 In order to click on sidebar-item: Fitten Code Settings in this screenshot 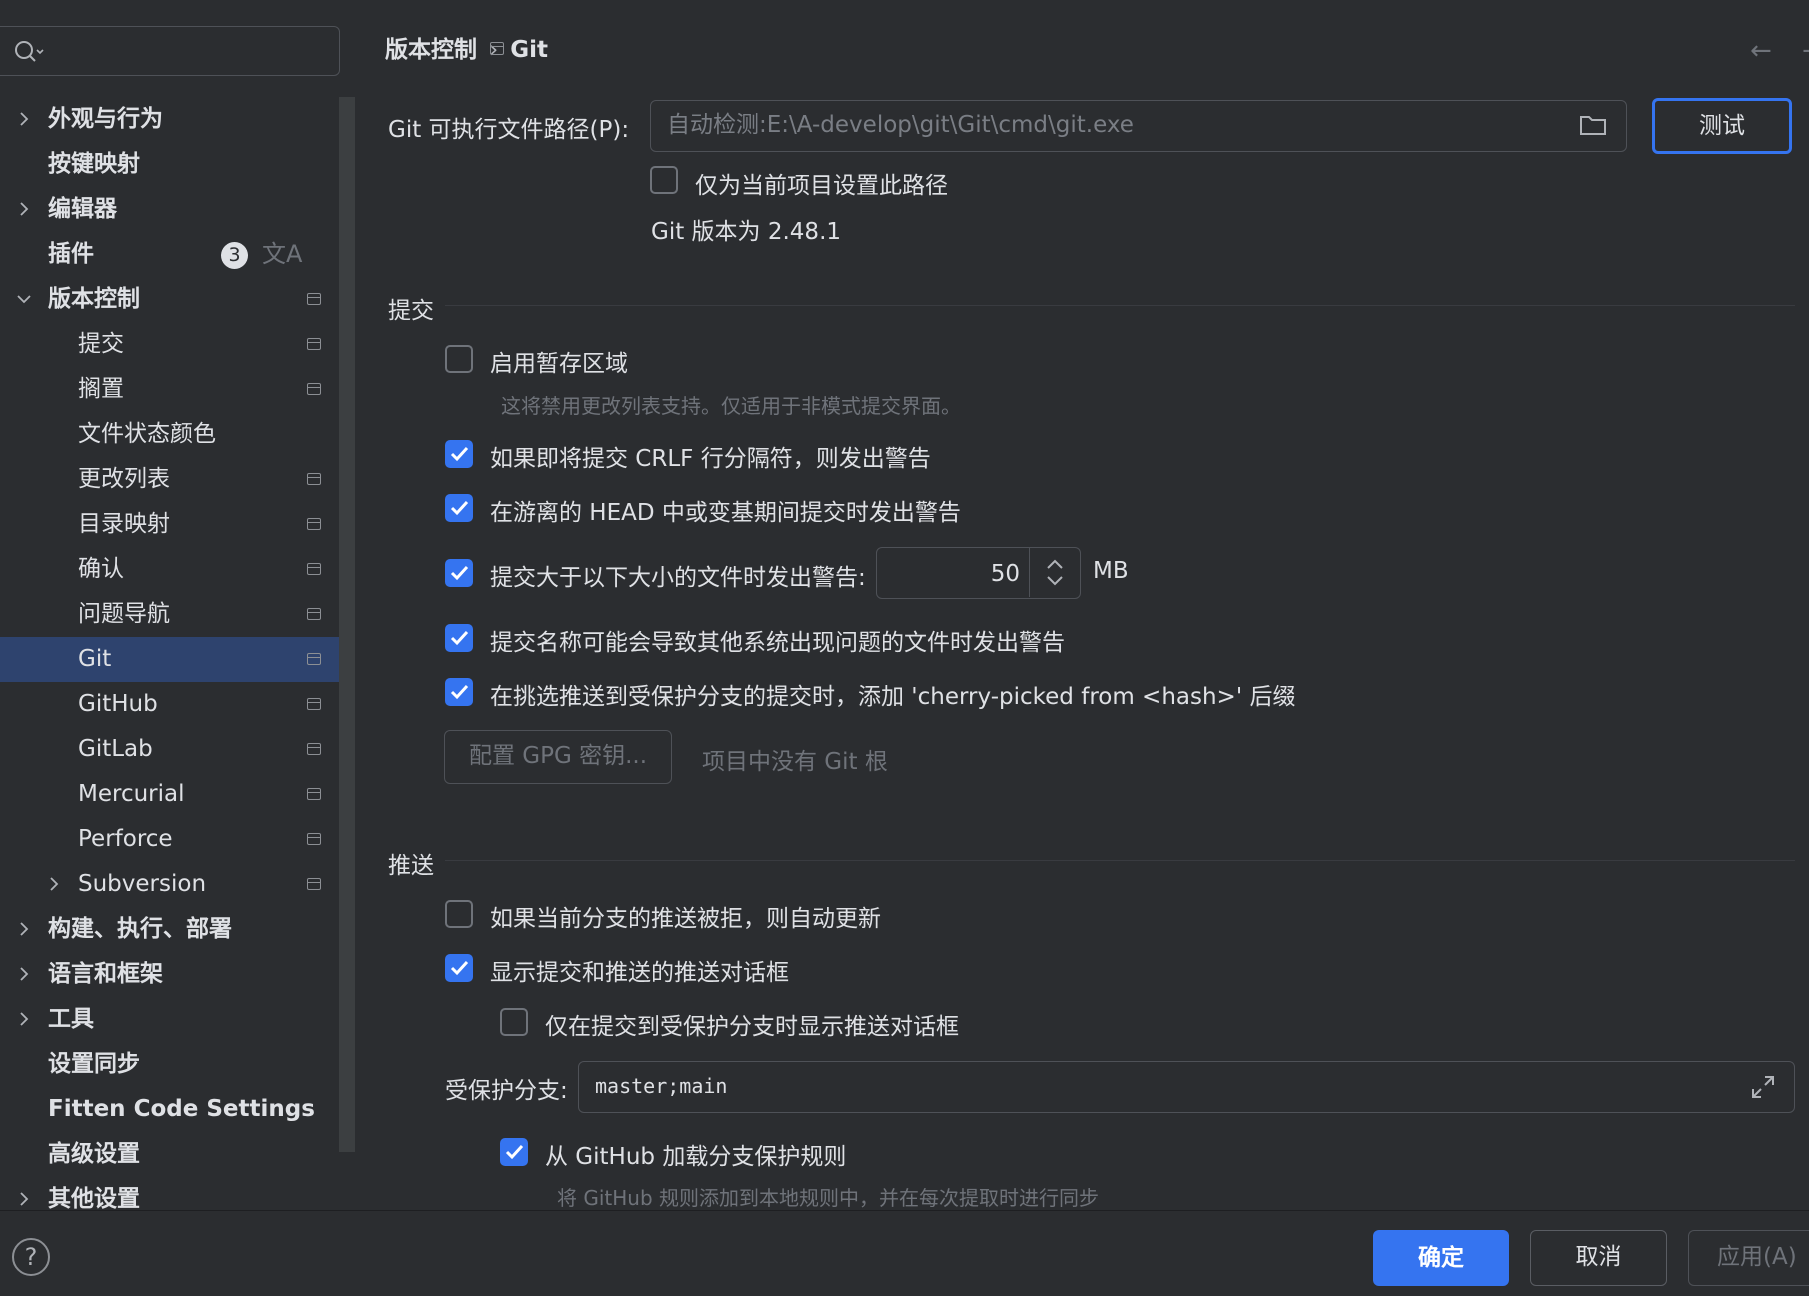, I will do `click(177, 1109)`.